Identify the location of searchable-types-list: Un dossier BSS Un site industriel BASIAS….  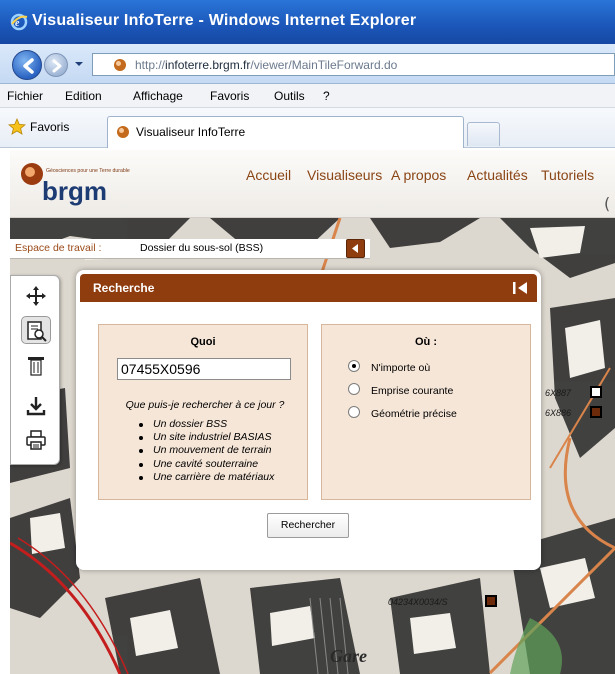
(205, 451).